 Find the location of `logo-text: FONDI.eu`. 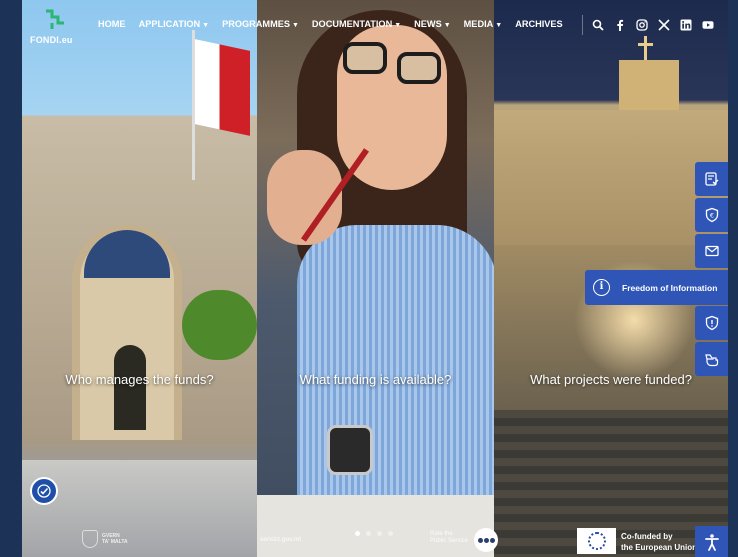

logo-text: FONDI.eu is located at coordinates (51, 40).